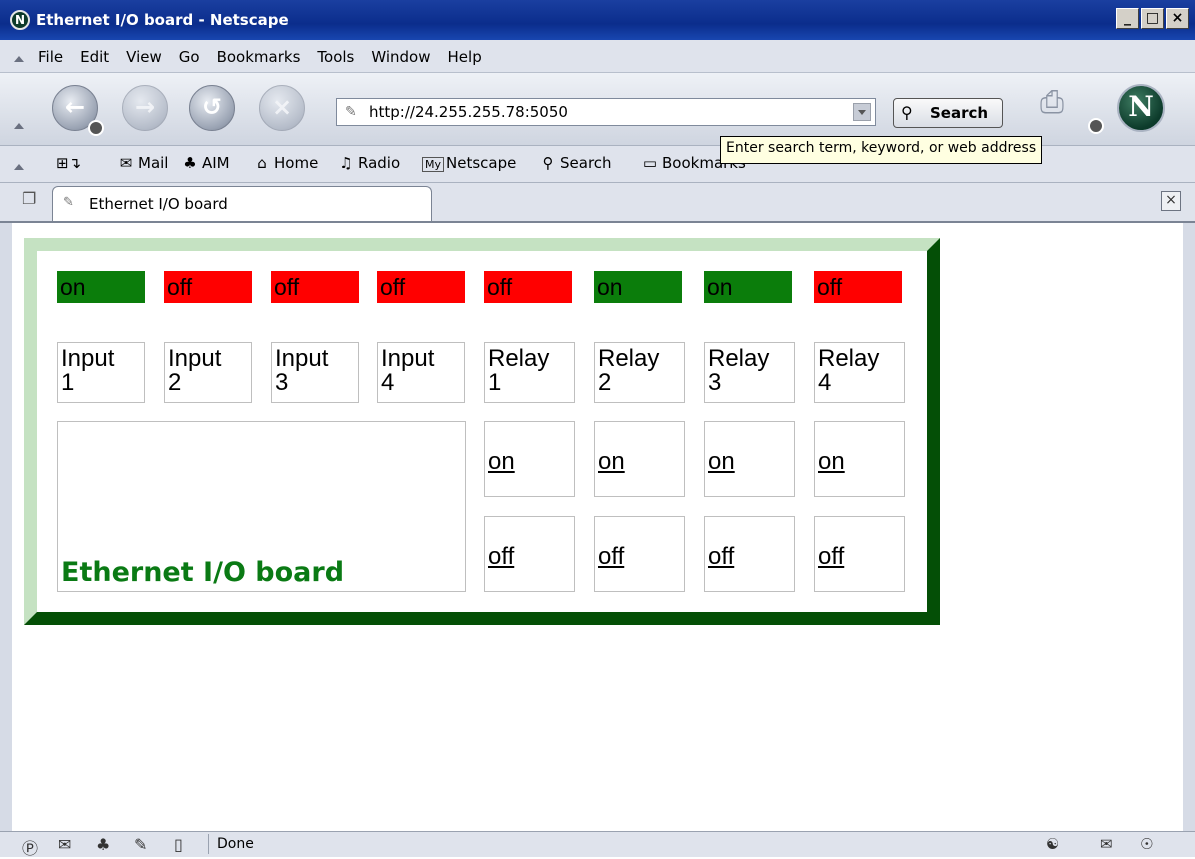 The height and width of the screenshot is (859, 1195). Describe the element at coordinates (1096, 126) in the screenshot. I see `print-dropdown-icon` at that location.